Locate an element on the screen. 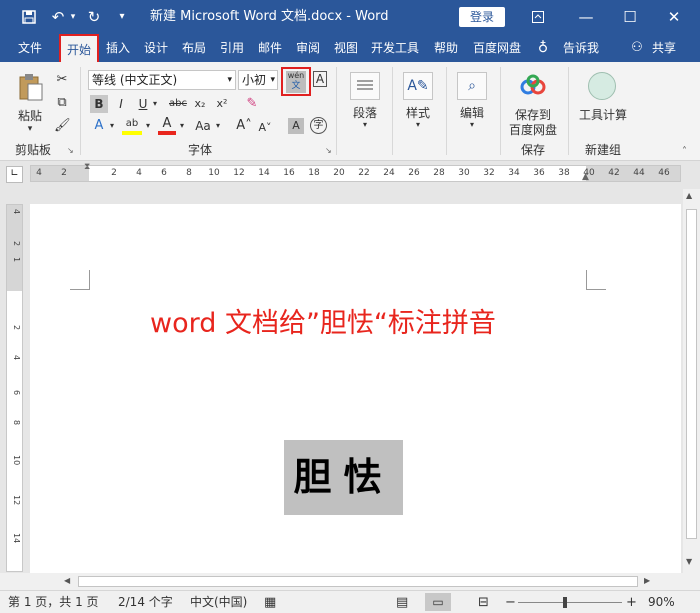 The image size is (700, 613). zoom-slider-thumb is located at coordinates (565, 602).